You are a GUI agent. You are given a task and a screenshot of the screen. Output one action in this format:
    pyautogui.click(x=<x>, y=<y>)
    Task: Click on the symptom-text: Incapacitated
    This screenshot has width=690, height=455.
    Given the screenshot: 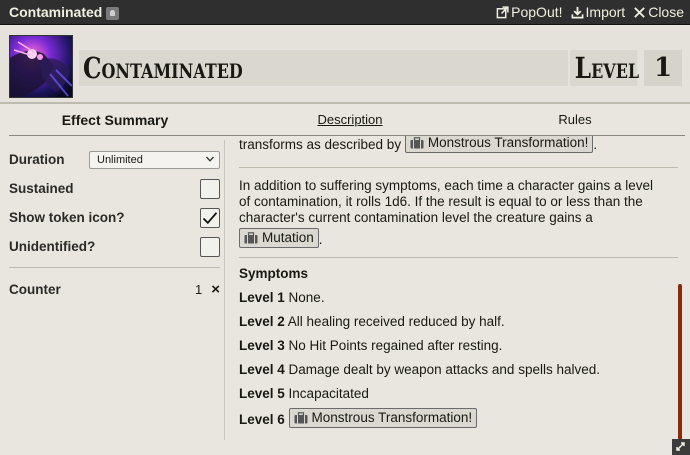 What is the action you would take?
    pyautogui.click(x=328, y=393)
    